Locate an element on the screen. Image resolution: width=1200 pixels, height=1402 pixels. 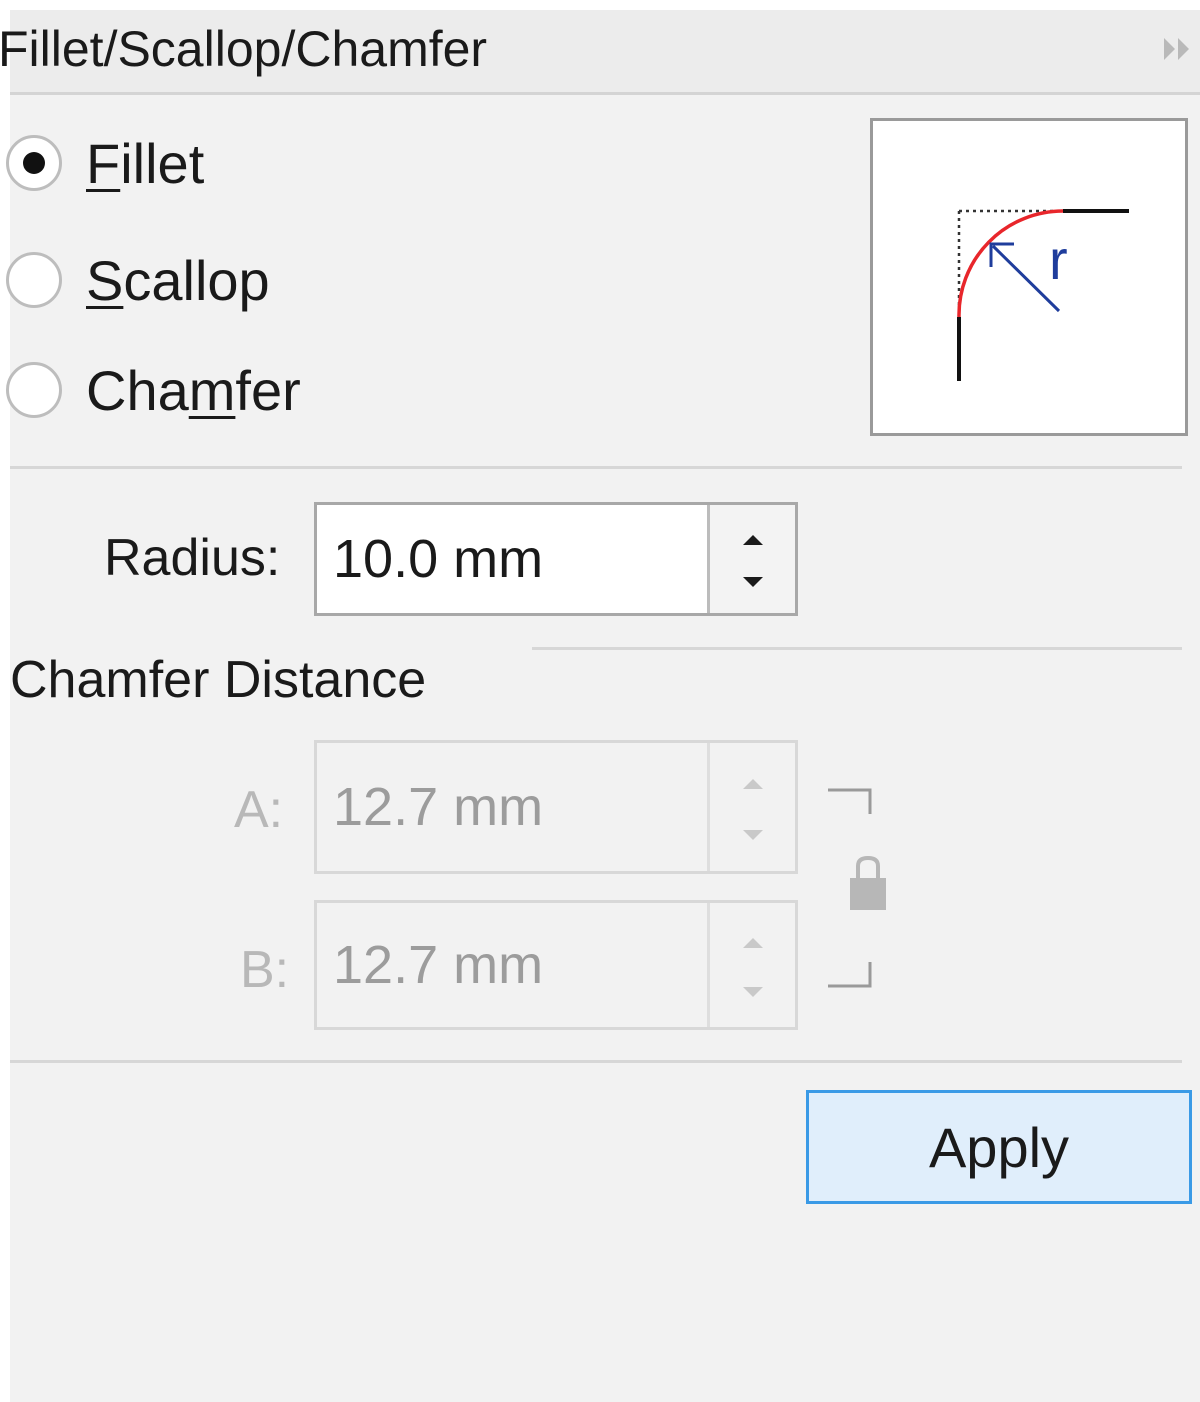
corner-preview: r is located at coordinates (1029, 277).